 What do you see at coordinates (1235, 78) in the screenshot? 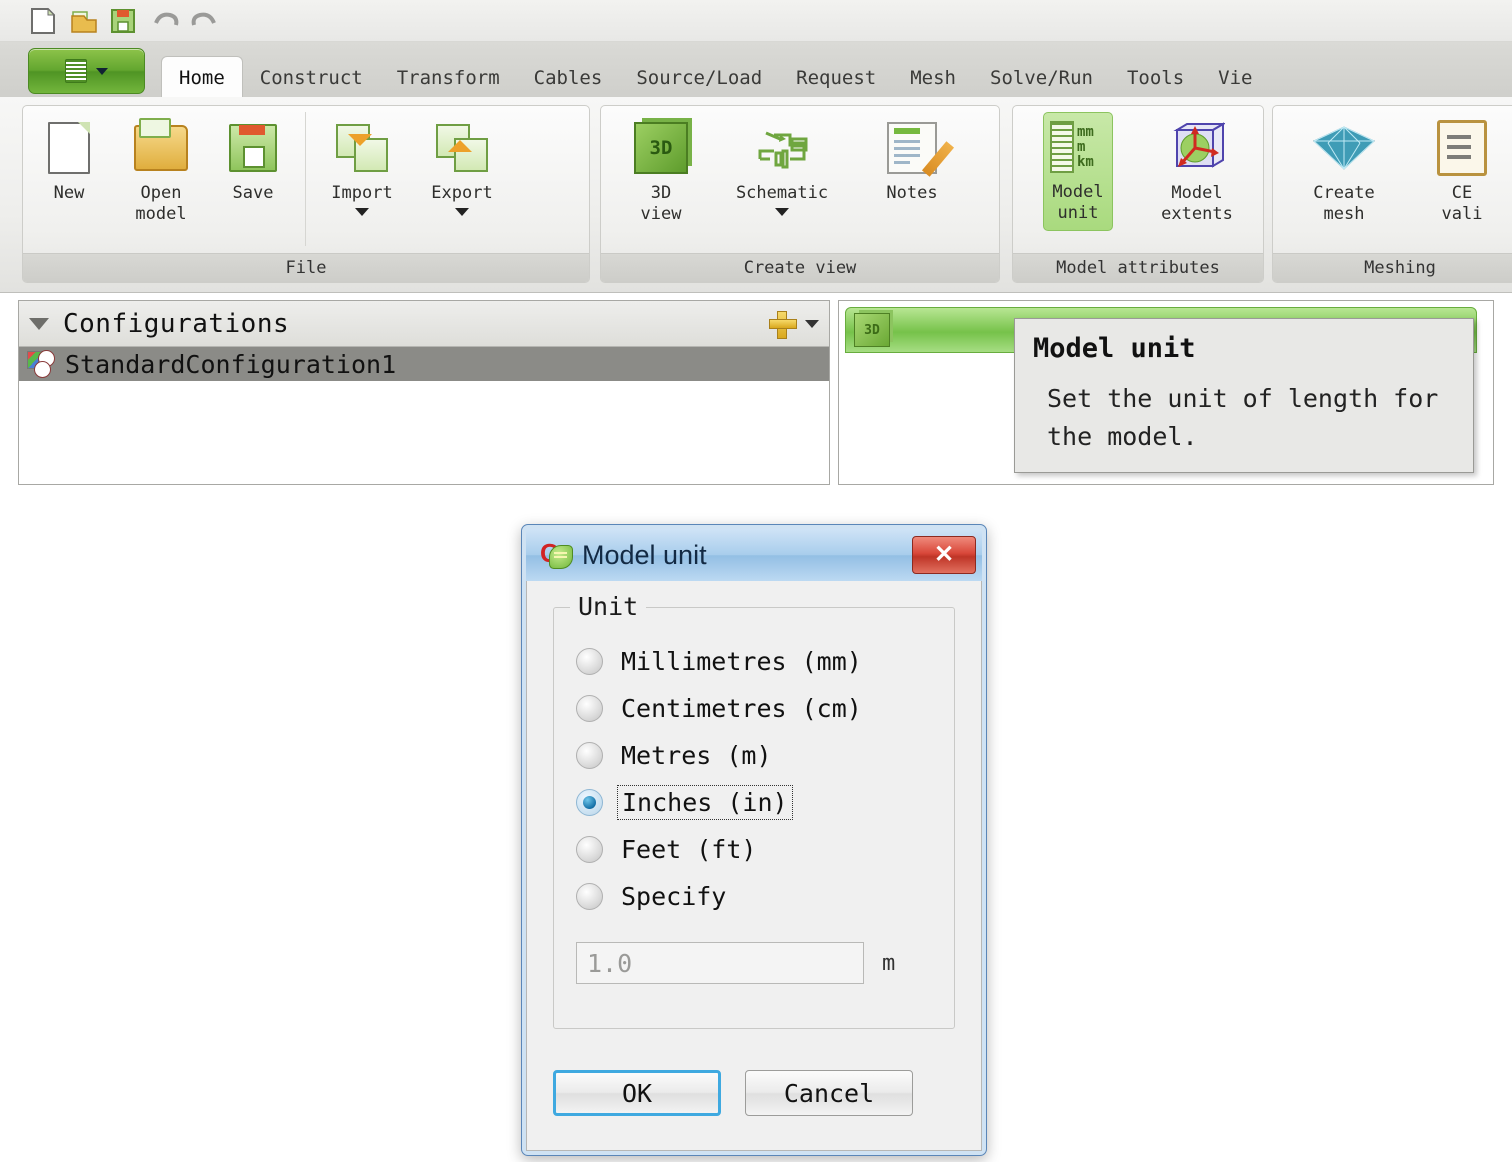
I see `ribbon-tab-vie: Vie` at bounding box center [1235, 78].